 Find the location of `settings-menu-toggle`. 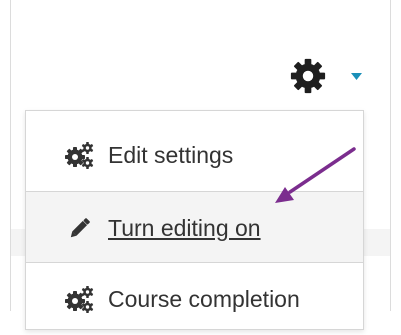

settings-menu-toggle is located at coordinates (327, 76).